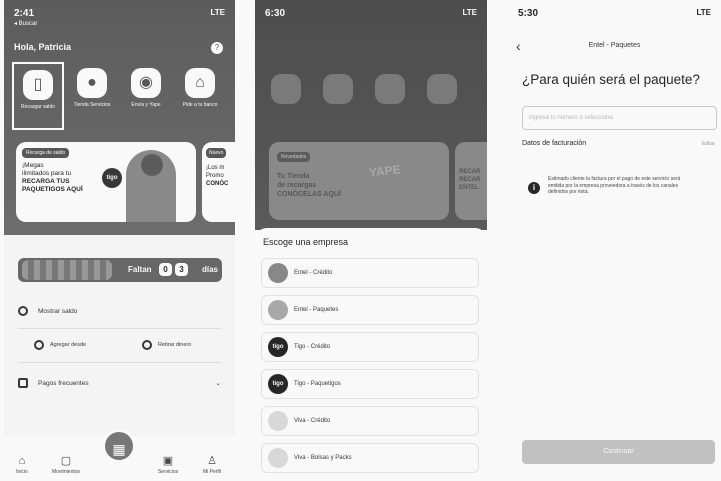  Describe the element at coordinates (119, 383) in the screenshot. I see `frequent-payments-row: Pagos frecuentes ⌄` at that location.